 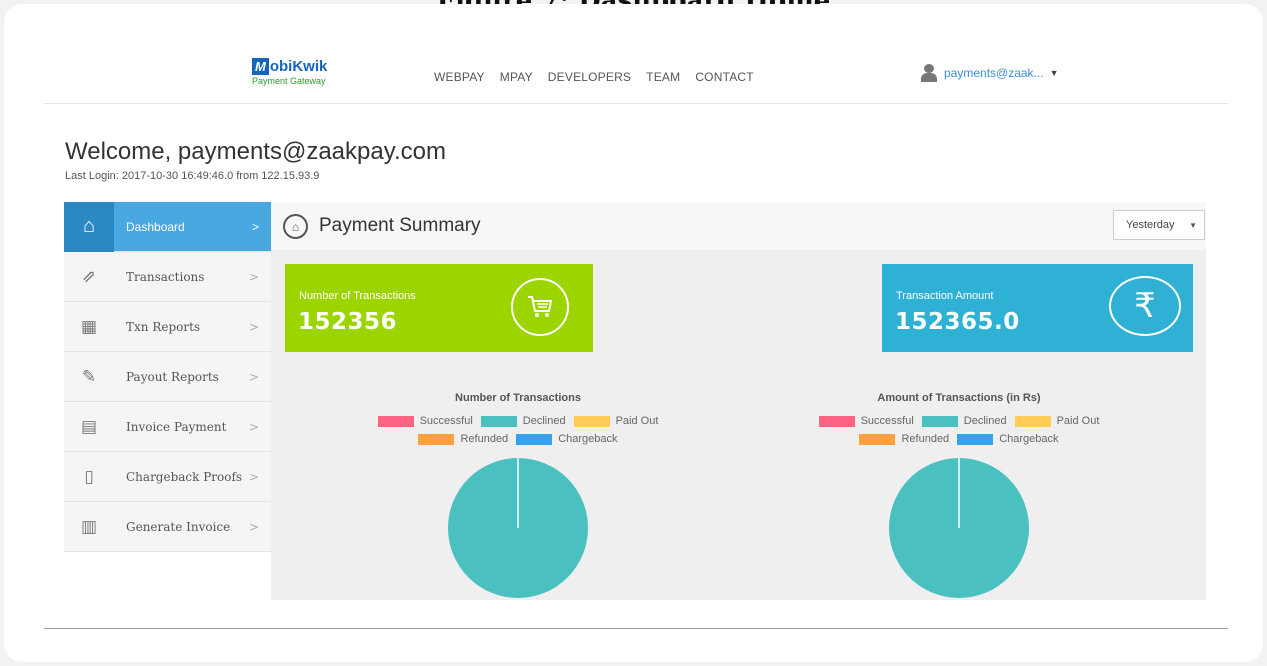 What do you see at coordinates (1145, 306) in the screenshot?
I see `rupee-icon: ₹` at bounding box center [1145, 306].